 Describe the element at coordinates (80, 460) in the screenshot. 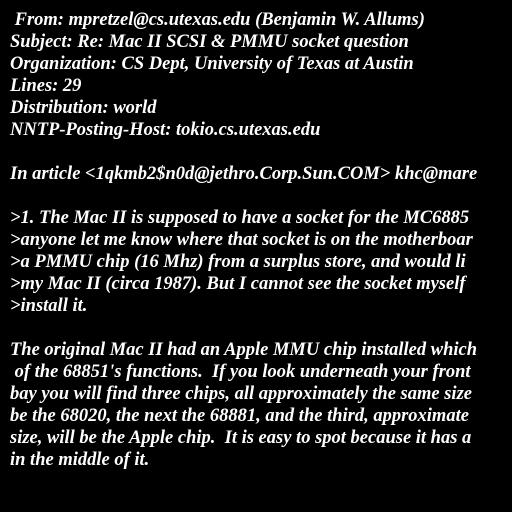

I see `body-line: in the middle of it.` at that location.